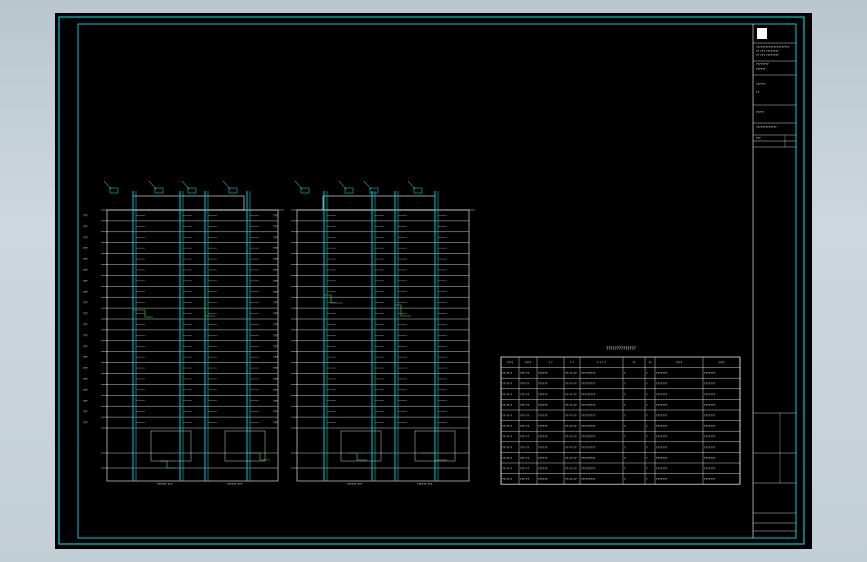 This screenshot has height=562, width=867. I want to click on title-block-line: ?? ??? ????????, so click(767, 55).